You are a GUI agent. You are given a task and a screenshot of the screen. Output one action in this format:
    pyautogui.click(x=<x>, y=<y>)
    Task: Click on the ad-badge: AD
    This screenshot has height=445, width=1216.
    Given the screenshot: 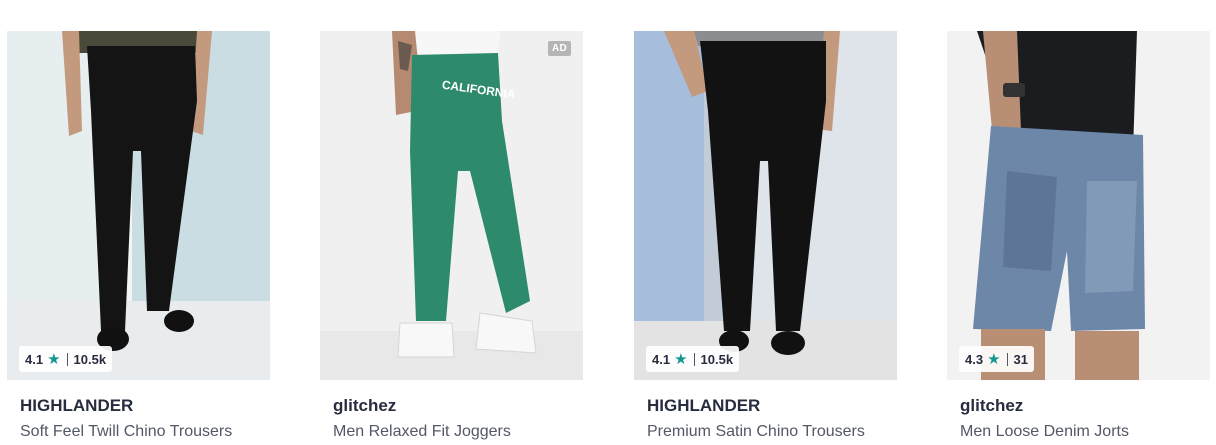 What is the action you would take?
    pyautogui.click(x=559, y=48)
    